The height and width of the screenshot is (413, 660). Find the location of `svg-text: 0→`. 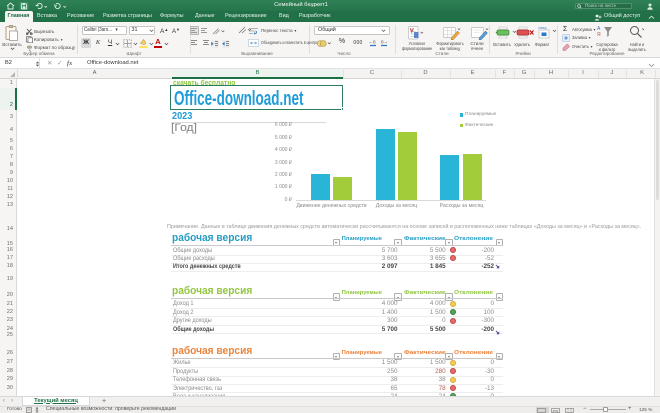

svg-text: 0→ is located at coordinates (384, 41).